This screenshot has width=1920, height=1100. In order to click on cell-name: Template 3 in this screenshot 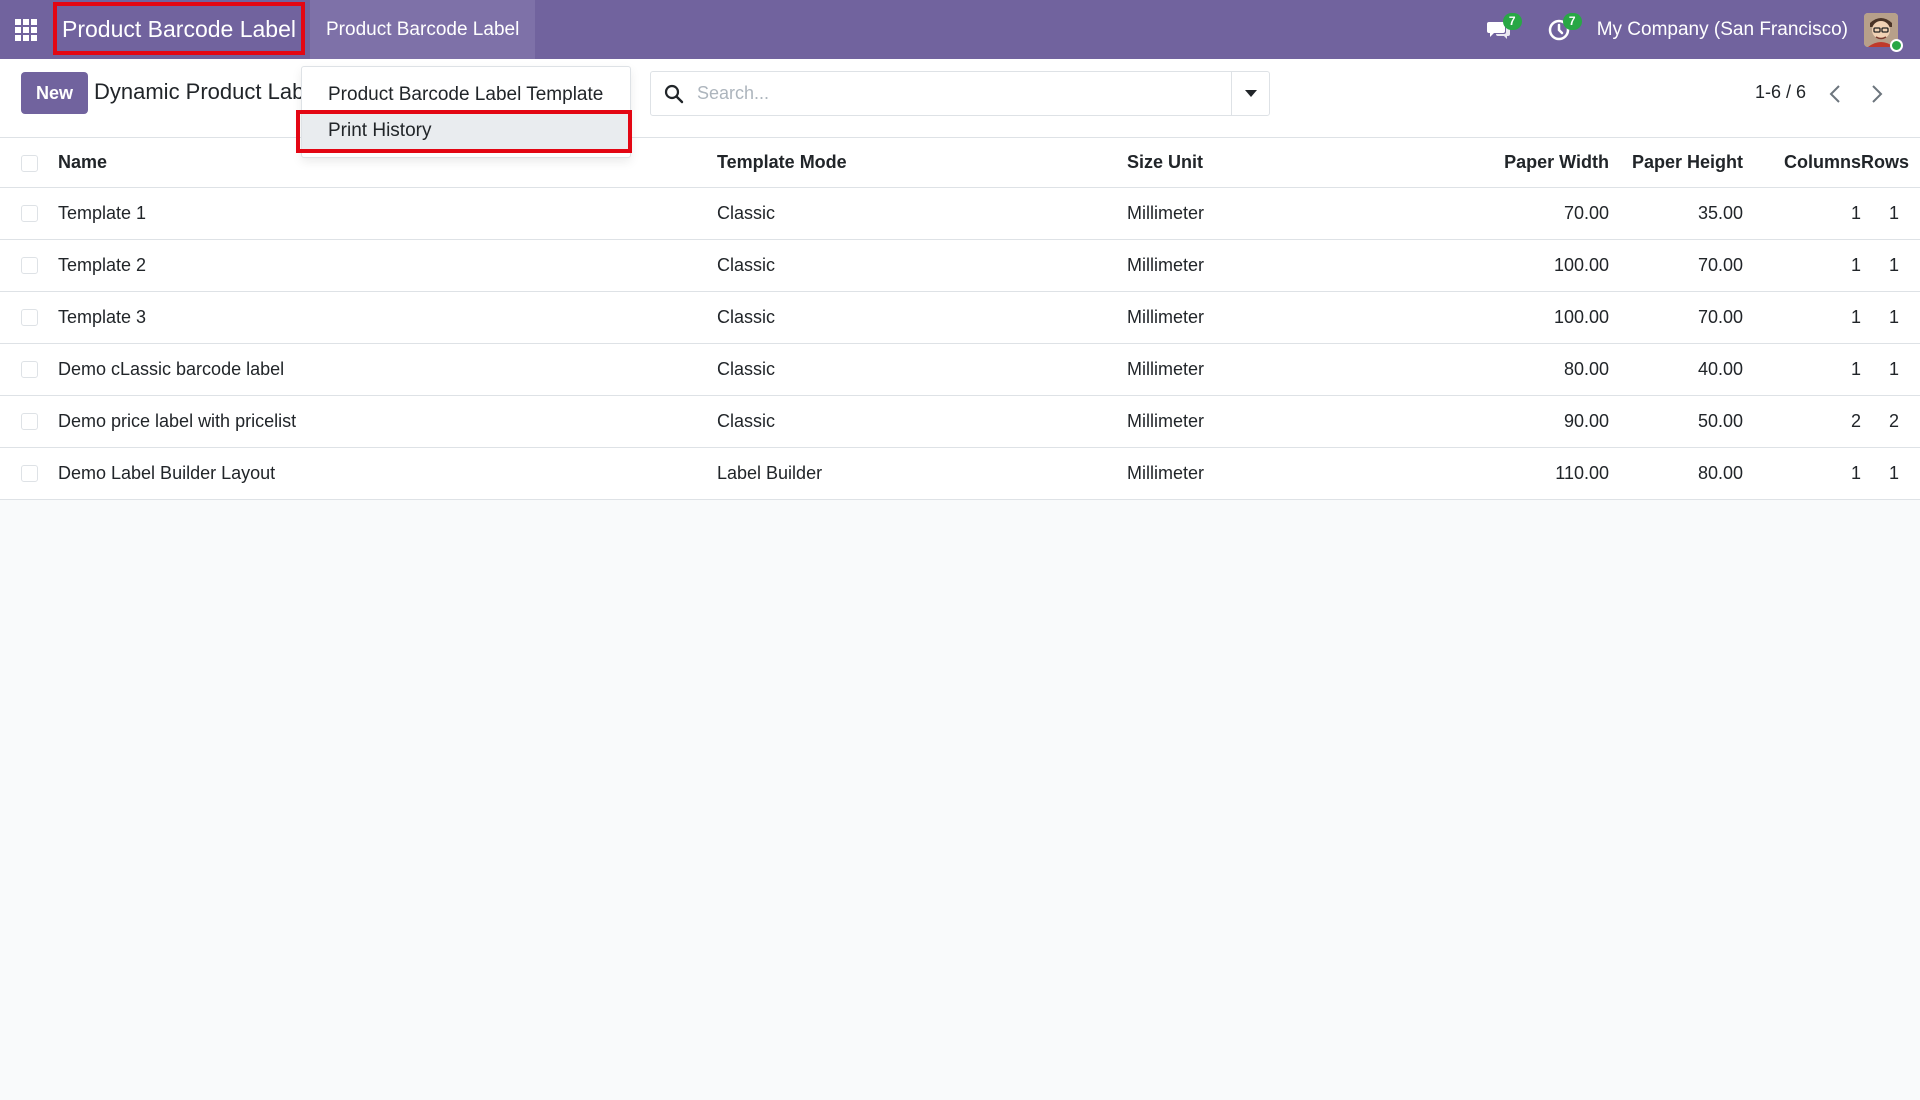, I will do `click(387, 317)`.